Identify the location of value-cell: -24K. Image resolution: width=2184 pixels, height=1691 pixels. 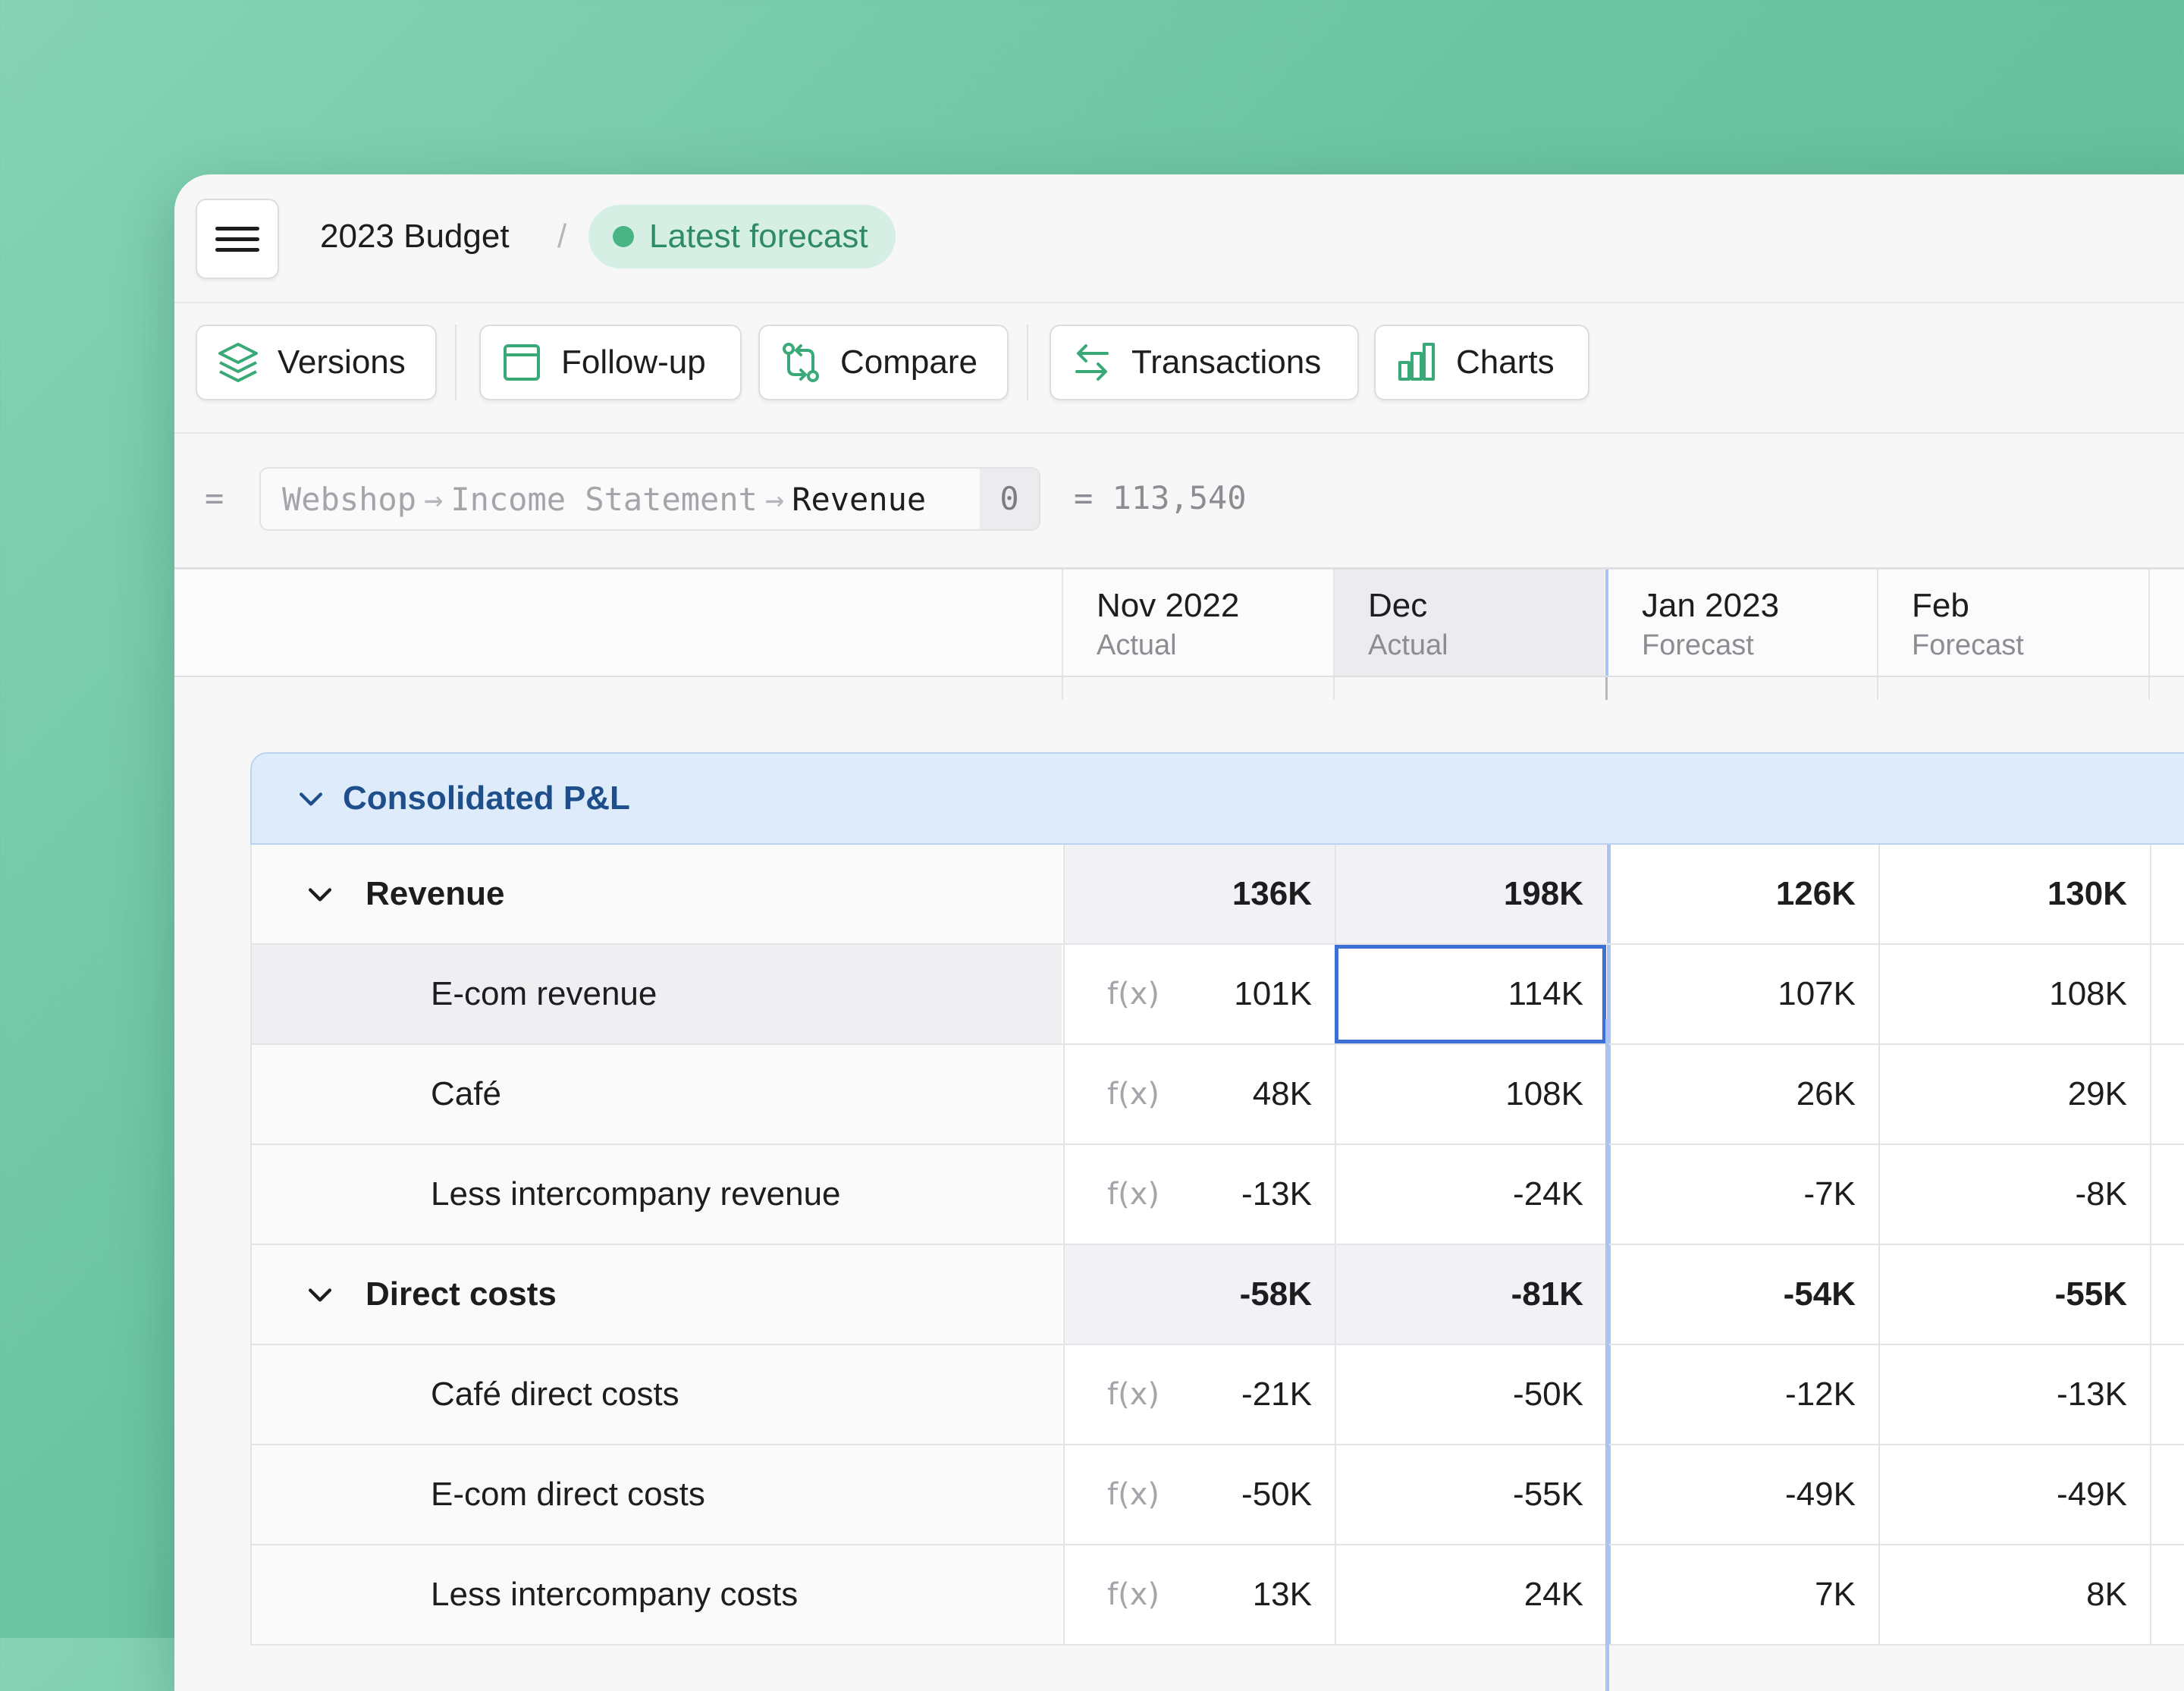
(1470, 1194).